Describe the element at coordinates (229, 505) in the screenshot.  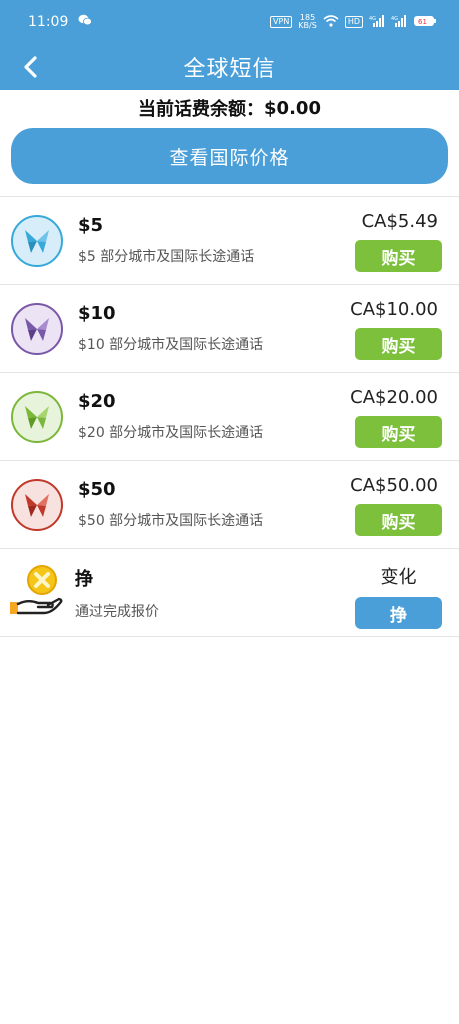
I see `plan-item-50: $50 $50 部分城市及国际长途通话 CA$50.00 购买` at that location.